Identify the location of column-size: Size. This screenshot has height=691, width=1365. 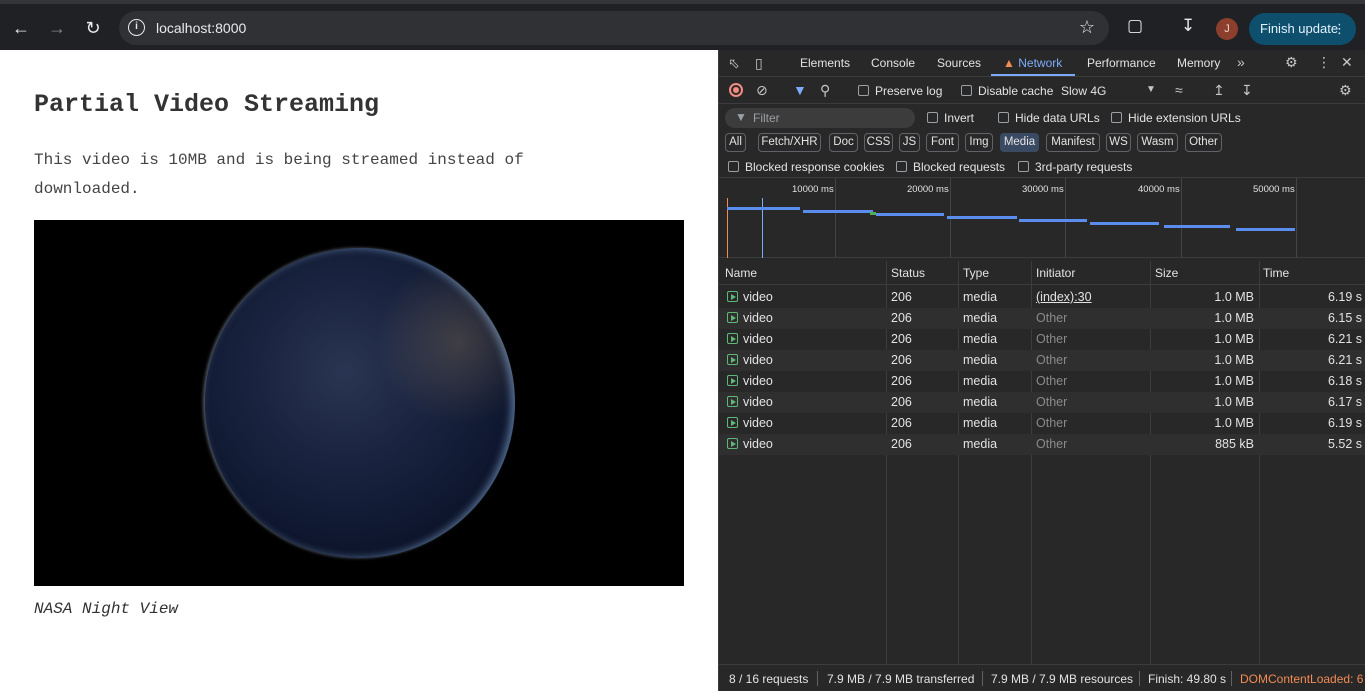
(1166, 273).